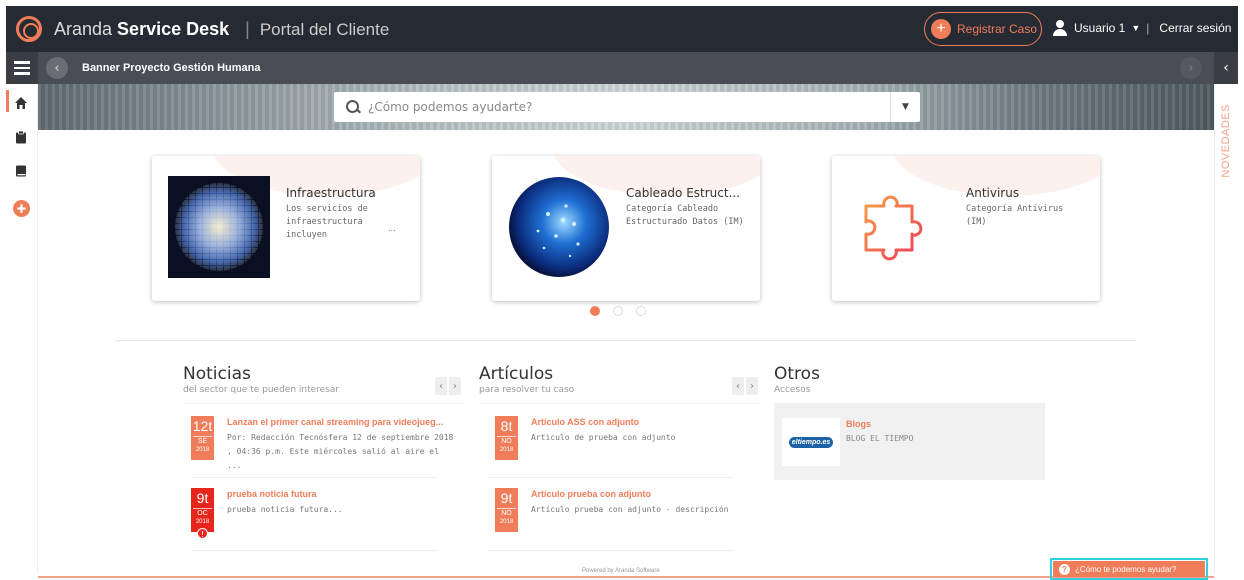  Describe the element at coordinates (219, 227) in the screenshot. I see `globe-screens-image` at that location.